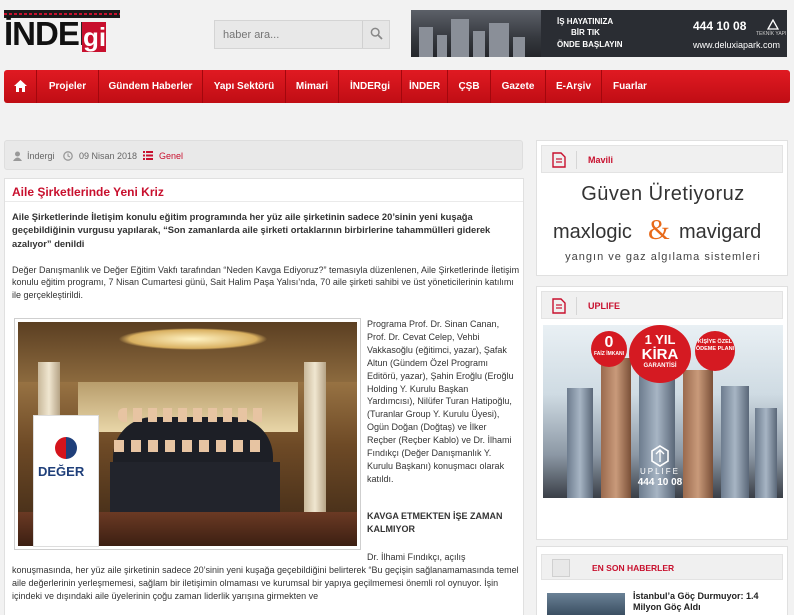 Image resolution: width=794 pixels, height=615 pixels. What do you see at coordinates (264, 201) in the screenshot?
I see `title-divider` at bounding box center [264, 201].